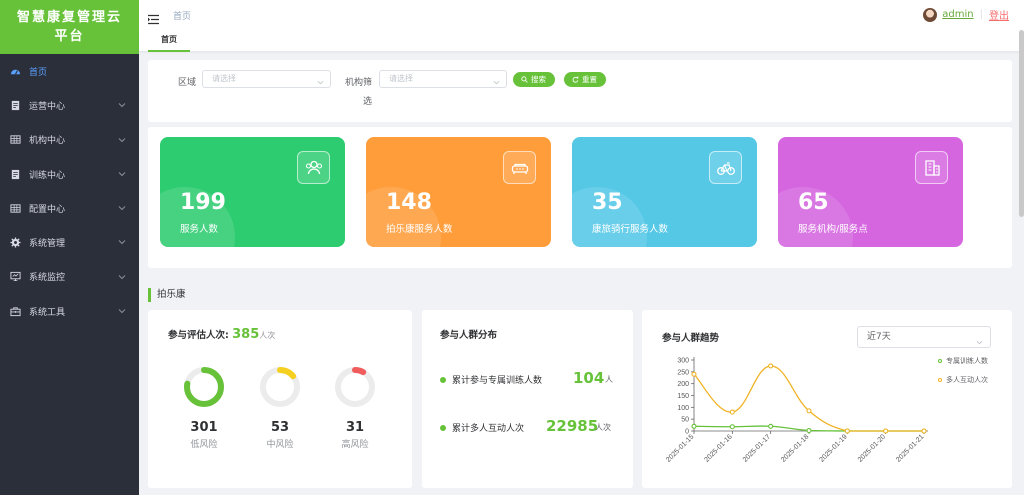 This screenshot has height=495, width=1024. I want to click on sidebar-item-home: 首页, so click(69, 71).